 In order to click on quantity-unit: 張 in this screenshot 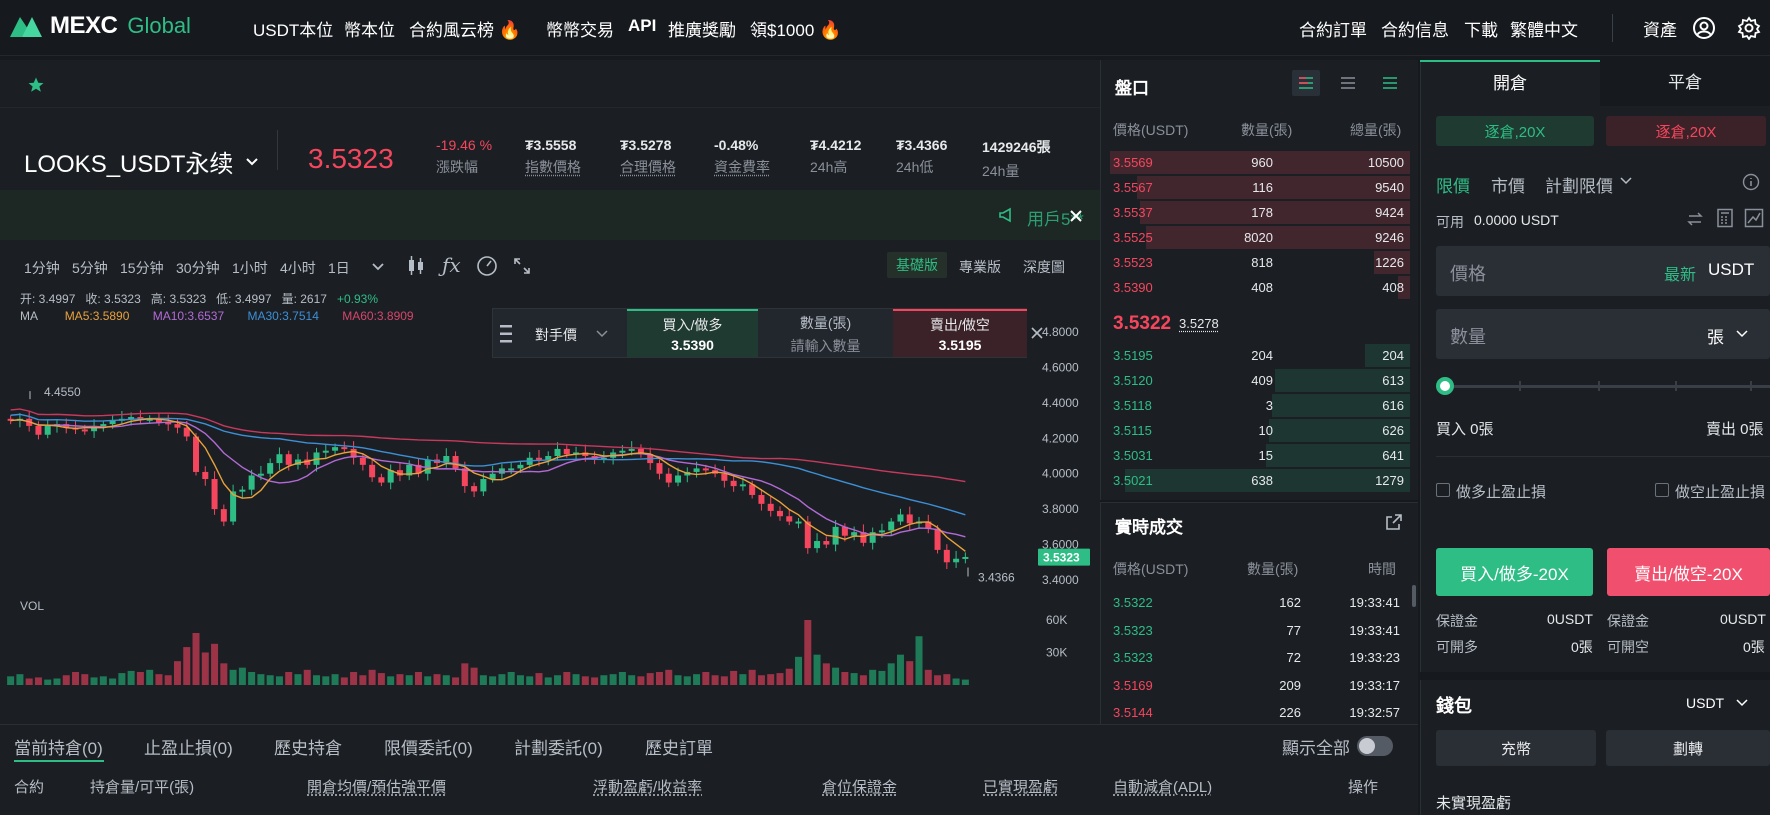, I will do `click(1715, 335)`.